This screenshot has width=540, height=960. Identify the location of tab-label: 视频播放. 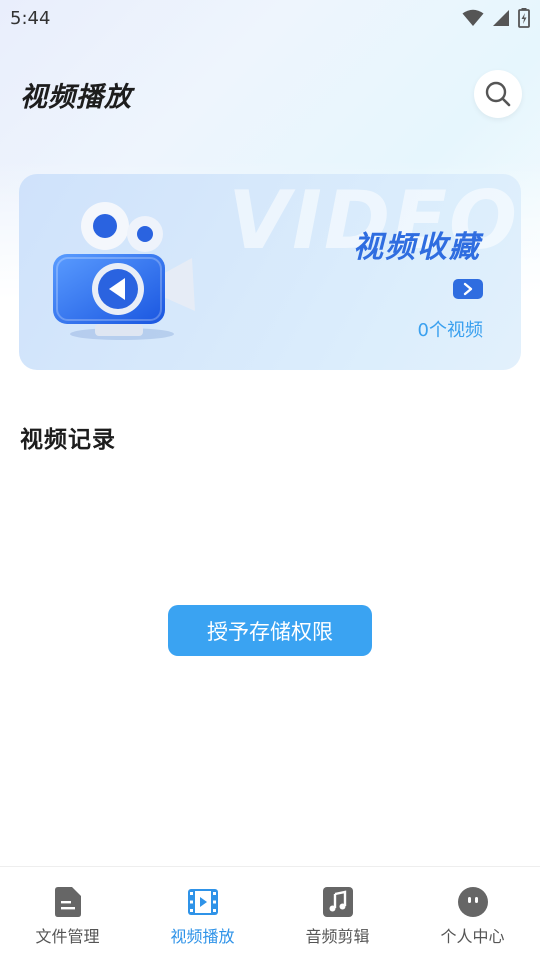
(202, 936).